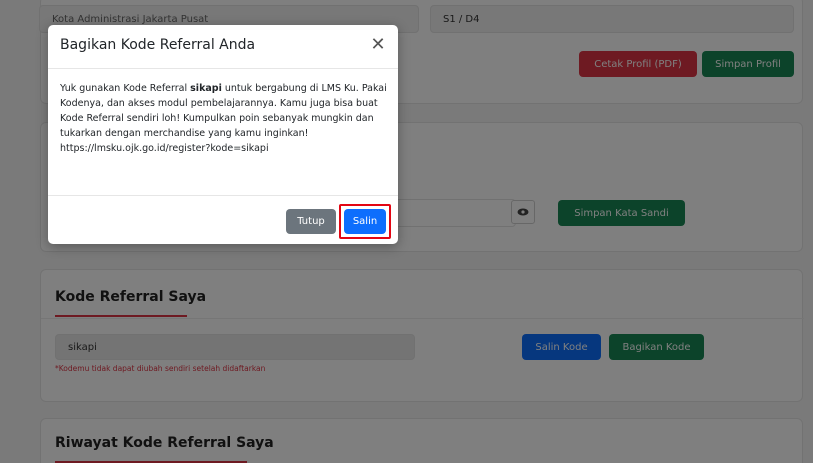 This screenshot has width=813, height=463. Describe the element at coordinates (158, 45) in the screenshot. I see `modal-title: Bagikan Kode Referral Anda` at that location.